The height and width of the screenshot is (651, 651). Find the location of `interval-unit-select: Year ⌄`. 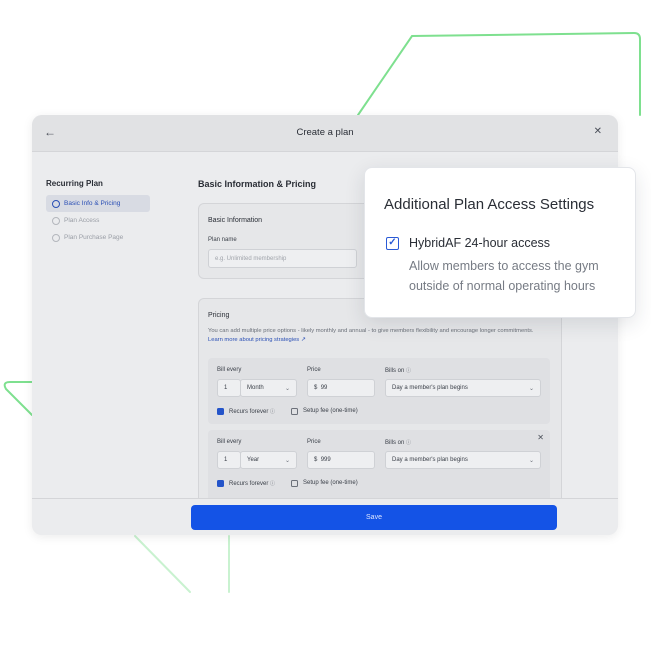

interval-unit-select: Year ⌄ is located at coordinates (268, 460).